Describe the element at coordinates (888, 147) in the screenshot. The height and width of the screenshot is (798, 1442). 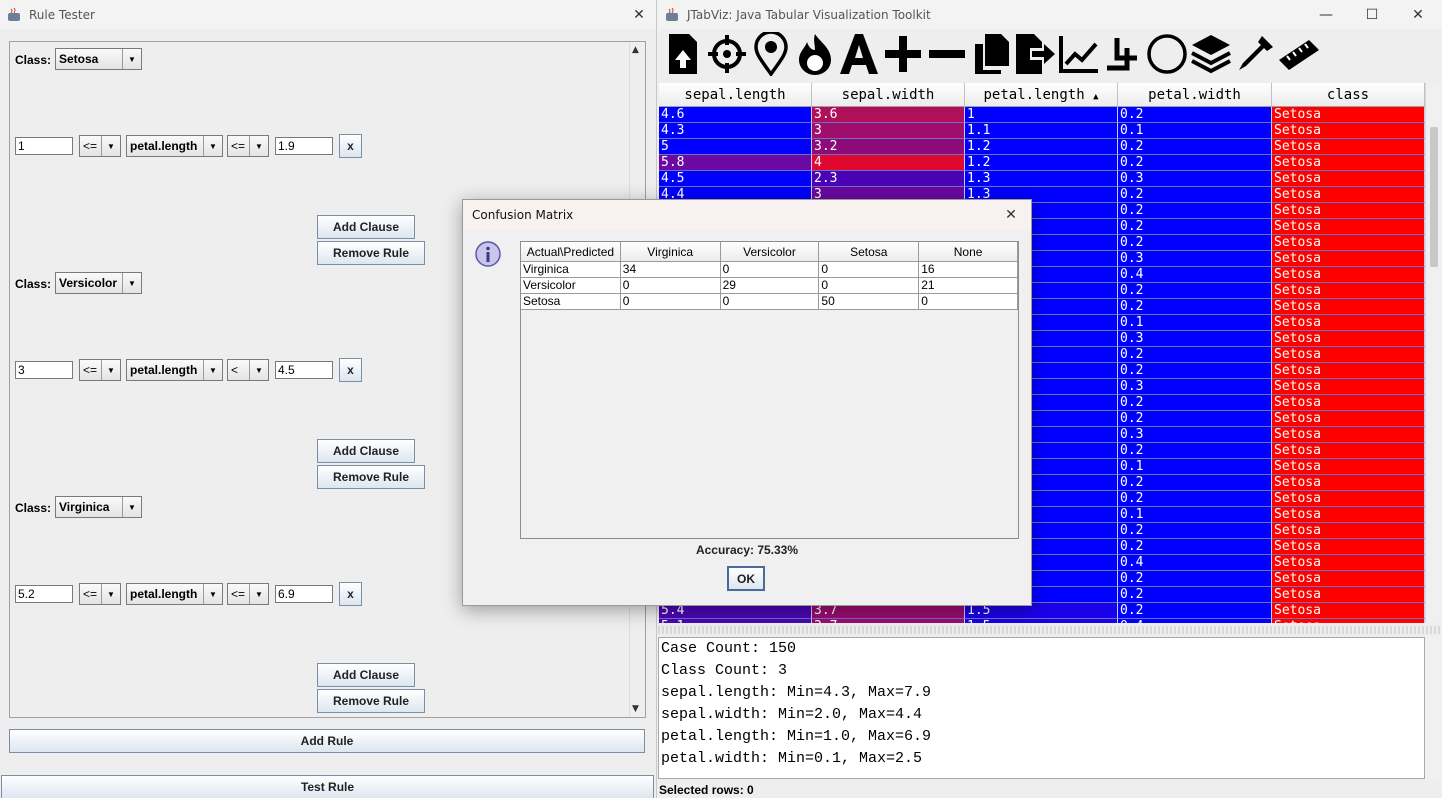
I see `table-cell: 3.2` at that location.